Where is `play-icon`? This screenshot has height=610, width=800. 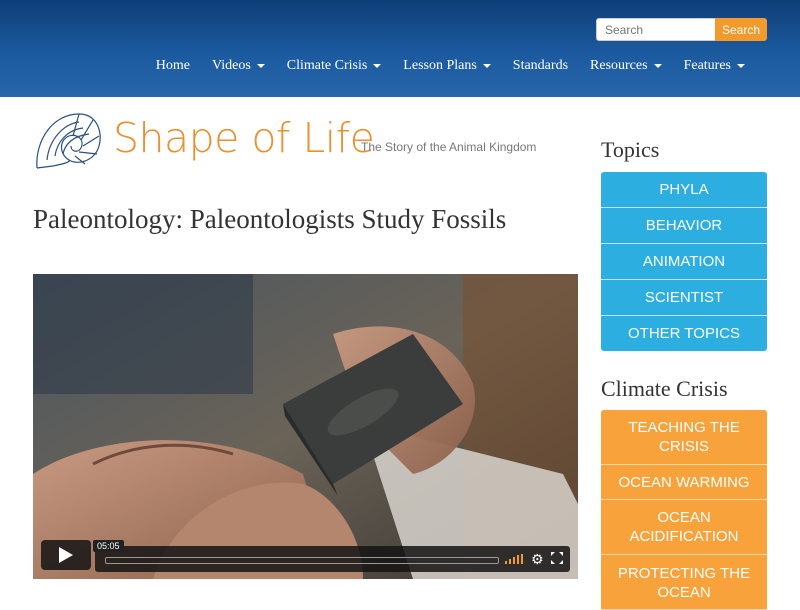 play-icon is located at coordinates (66, 555).